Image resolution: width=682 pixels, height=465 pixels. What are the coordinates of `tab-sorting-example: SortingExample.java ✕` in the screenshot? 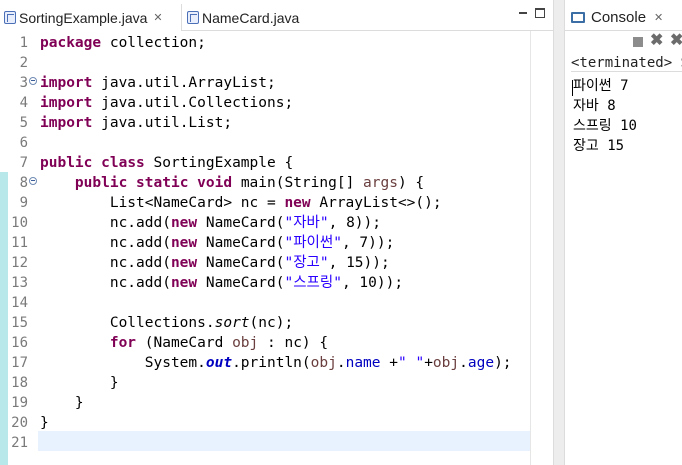 It's located at (91, 17).